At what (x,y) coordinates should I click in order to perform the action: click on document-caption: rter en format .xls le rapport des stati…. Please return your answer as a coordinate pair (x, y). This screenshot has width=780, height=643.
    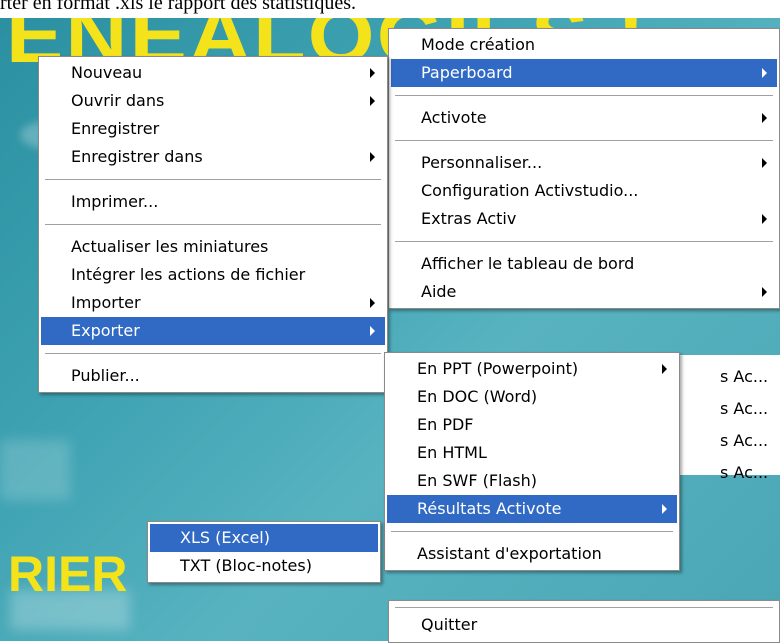
    Looking at the image, I should click on (178, 7).